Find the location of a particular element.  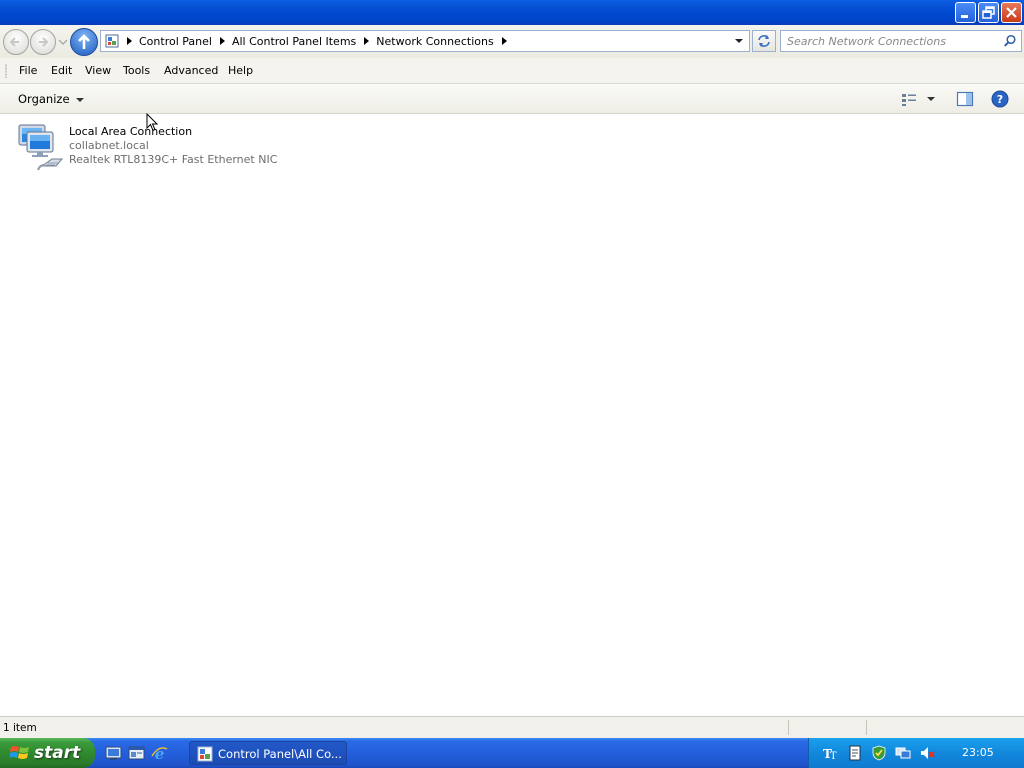

svg-text: T is located at coordinates (833, 756).